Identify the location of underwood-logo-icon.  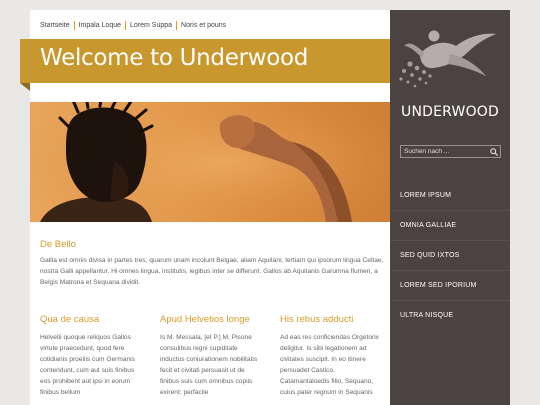
(450, 64).